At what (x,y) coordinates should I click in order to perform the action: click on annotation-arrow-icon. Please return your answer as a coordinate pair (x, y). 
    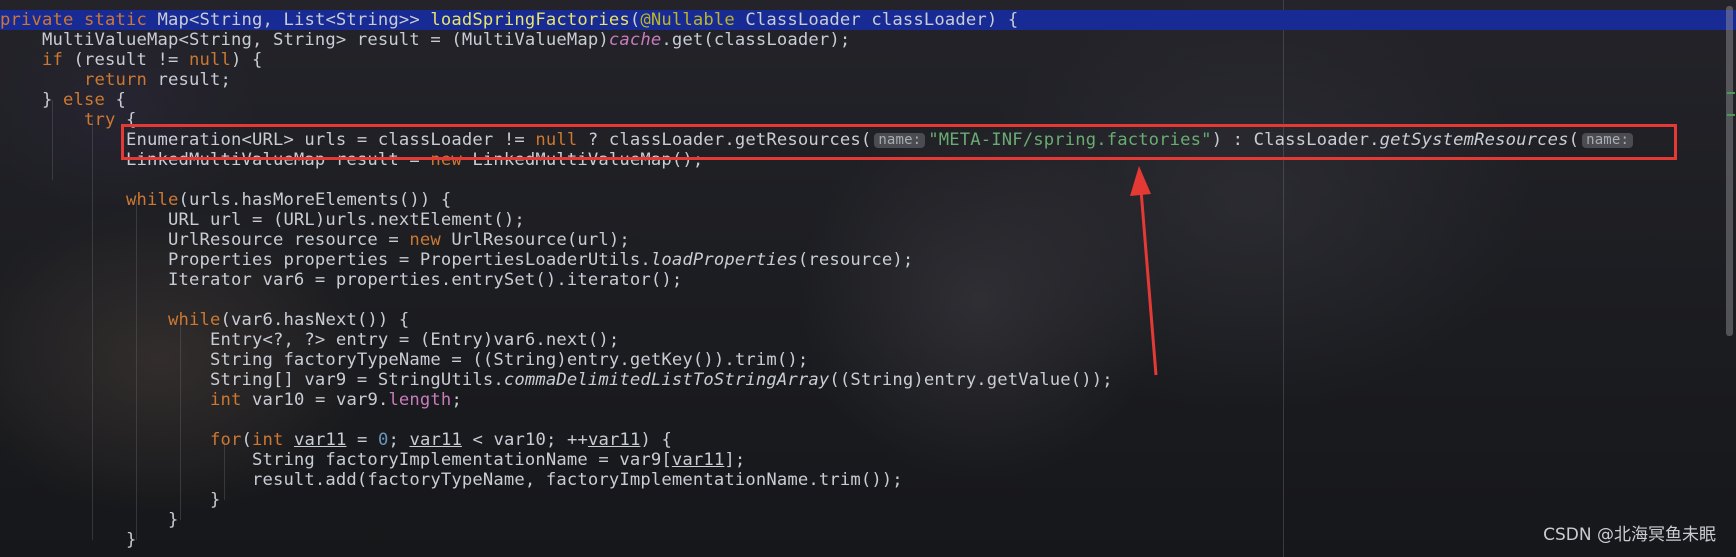
    Looking at the image, I should click on (1144, 271).